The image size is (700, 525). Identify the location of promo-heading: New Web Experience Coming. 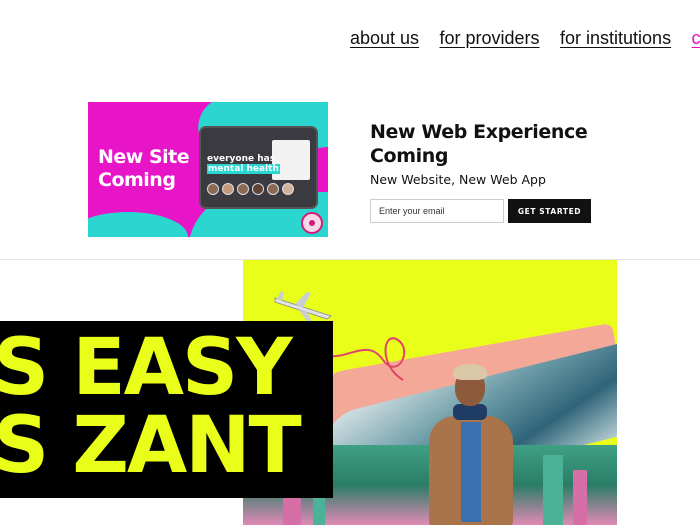
(479, 144).